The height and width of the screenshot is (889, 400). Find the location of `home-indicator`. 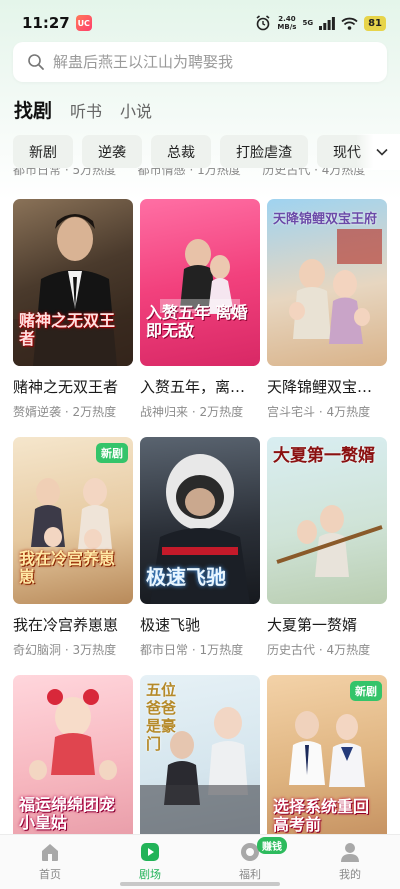

home-indicator is located at coordinates (200, 884).